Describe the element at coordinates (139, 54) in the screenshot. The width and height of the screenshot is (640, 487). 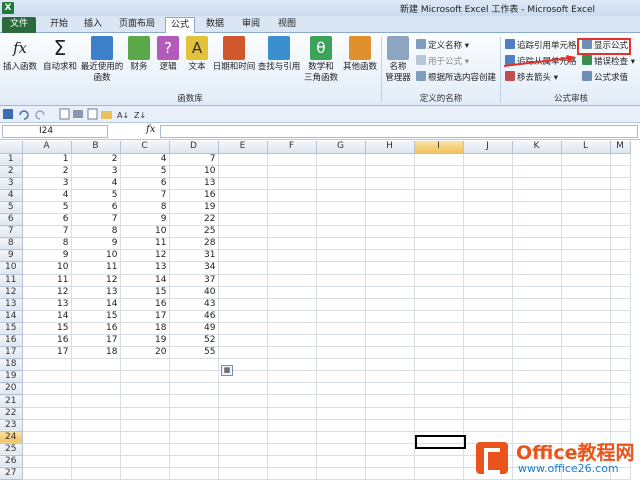
I see `financial-button: 财务` at that location.